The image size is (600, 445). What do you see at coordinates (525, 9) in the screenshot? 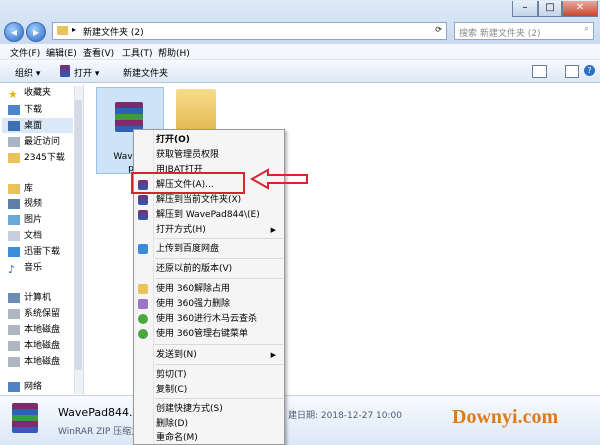
I see `minimize-button: –` at bounding box center [525, 9].